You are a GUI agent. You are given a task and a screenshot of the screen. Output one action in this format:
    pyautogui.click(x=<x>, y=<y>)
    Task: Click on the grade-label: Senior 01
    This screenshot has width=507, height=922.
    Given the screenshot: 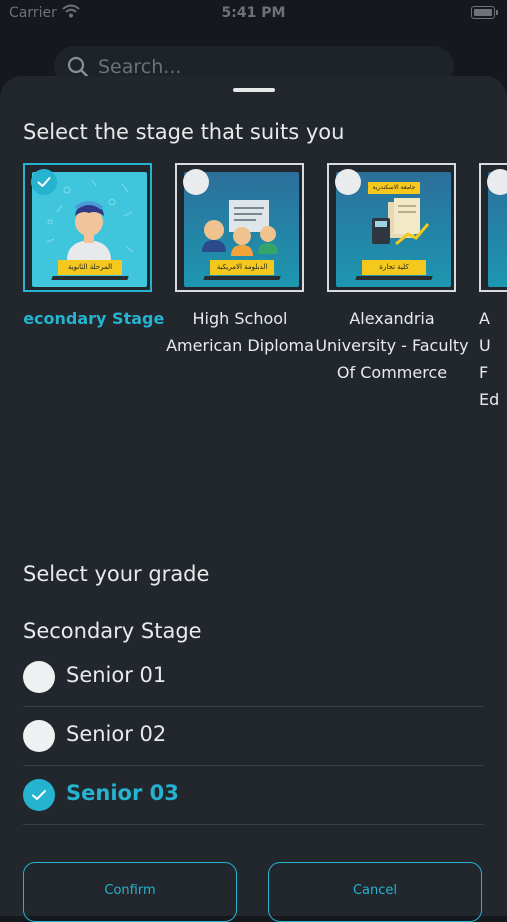 What is the action you would take?
    pyautogui.click(x=116, y=675)
    